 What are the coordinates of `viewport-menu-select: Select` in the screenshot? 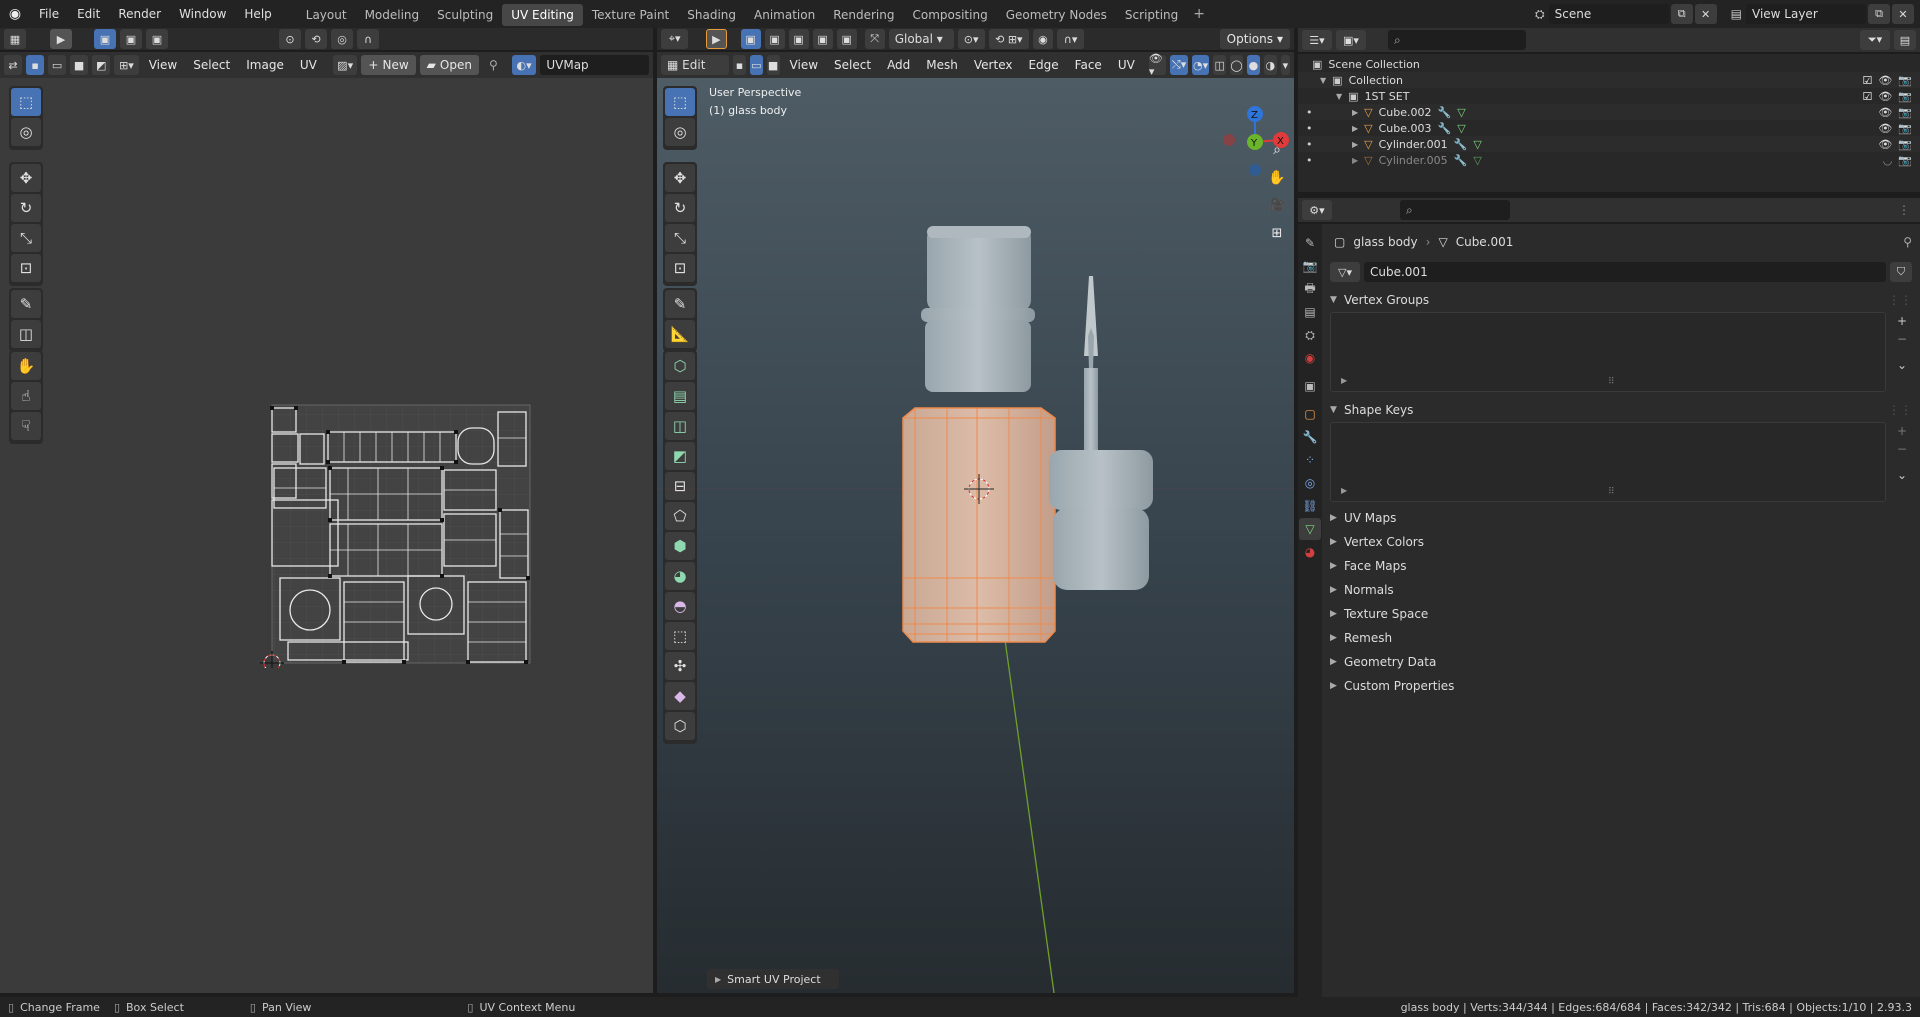 It's located at (852, 65).